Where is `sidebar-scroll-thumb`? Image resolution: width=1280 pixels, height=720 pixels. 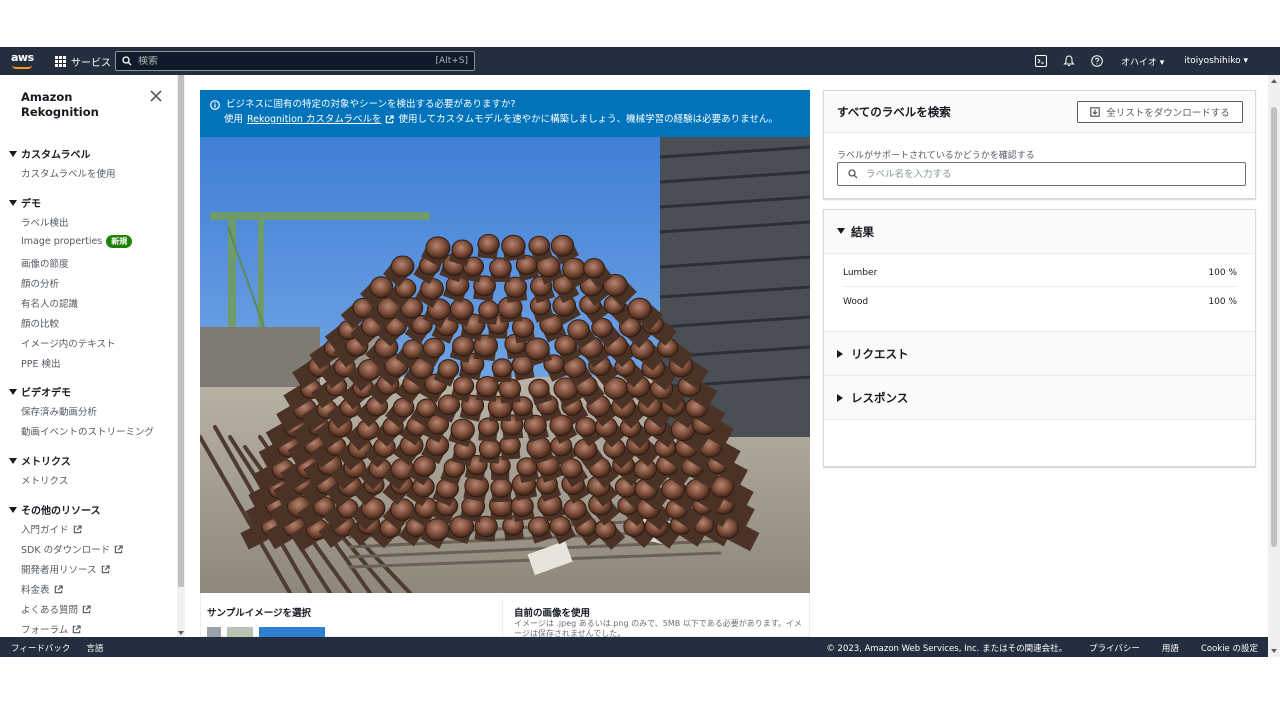 sidebar-scroll-thumb is located at coordinates (181, 331).